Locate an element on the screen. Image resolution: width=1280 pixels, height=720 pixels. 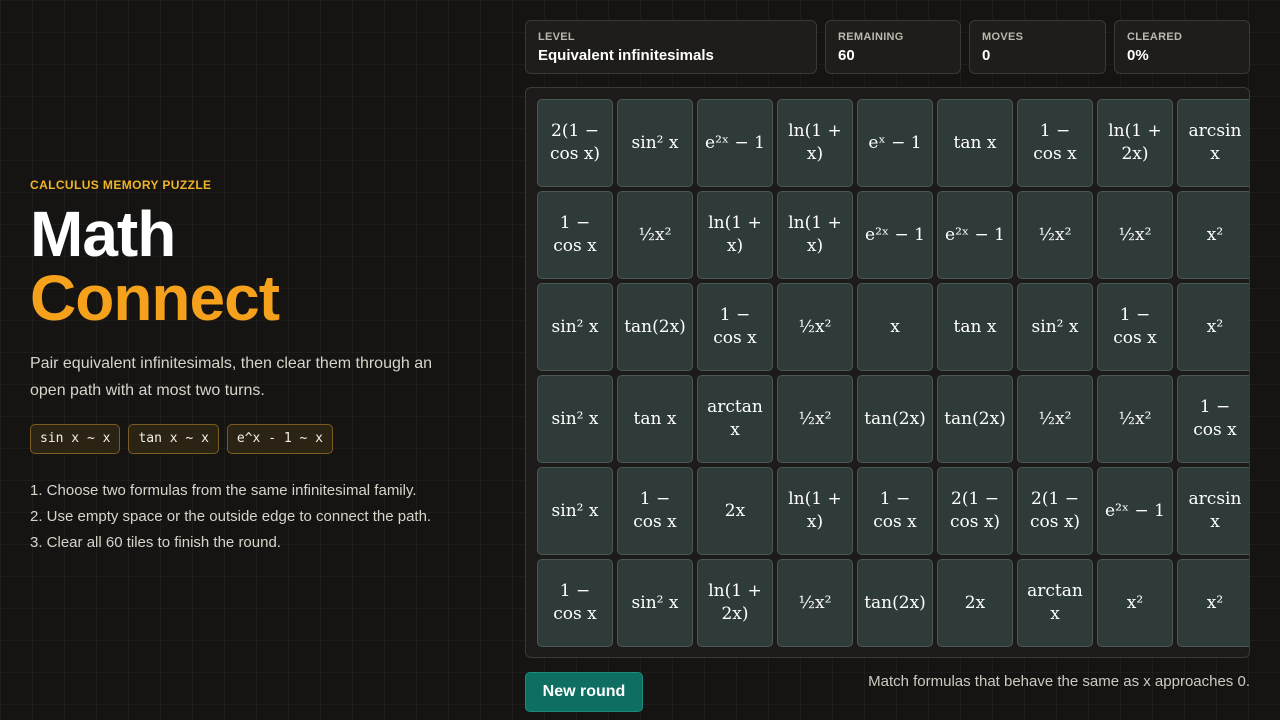
level-value: Equivalent infinitesimals is located at coordinates (626, 55).